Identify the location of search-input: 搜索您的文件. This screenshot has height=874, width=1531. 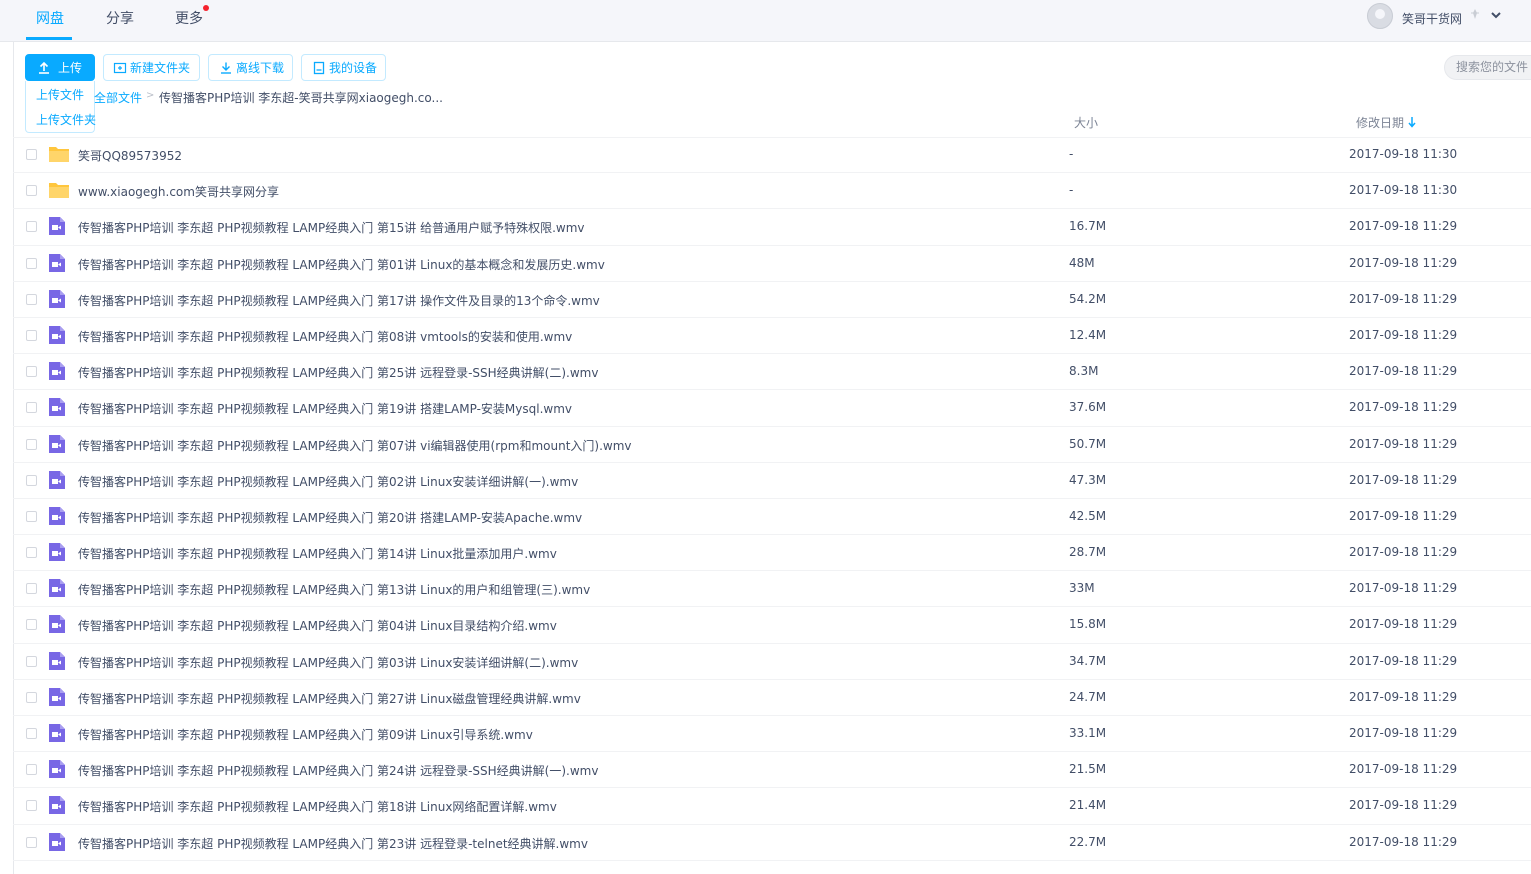
(1487, 67).